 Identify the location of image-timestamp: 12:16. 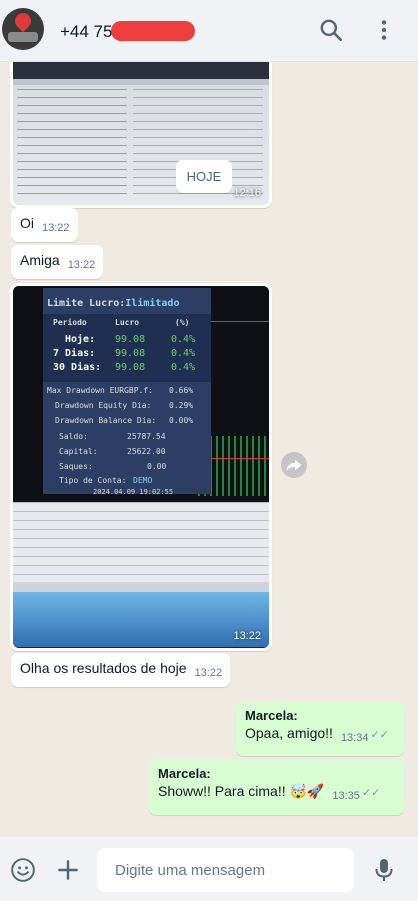
(247, 193).